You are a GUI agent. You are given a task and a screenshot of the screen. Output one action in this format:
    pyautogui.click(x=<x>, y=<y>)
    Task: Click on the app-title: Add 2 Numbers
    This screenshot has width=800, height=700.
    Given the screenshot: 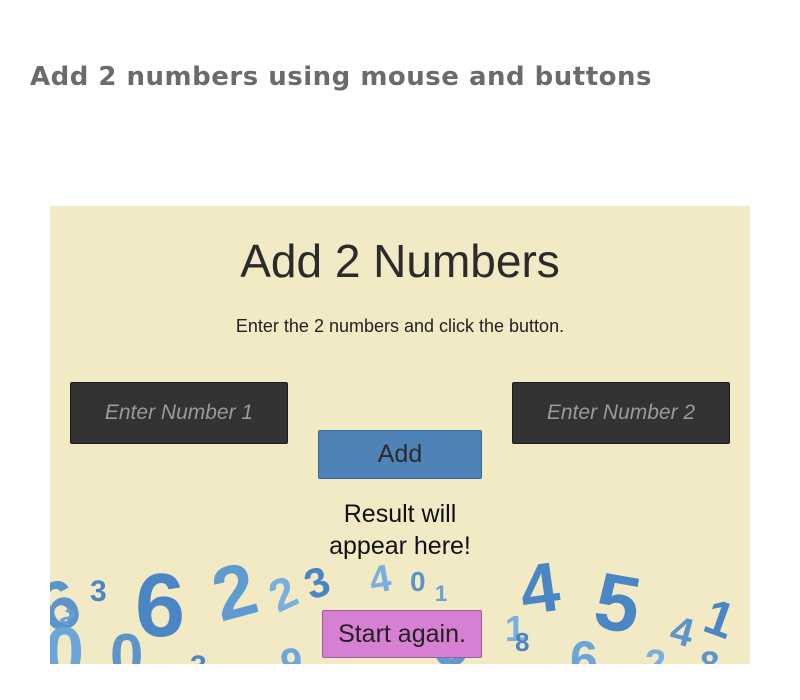 What is the action you would take?
    pyautogui.click(x=400, y=261)
    